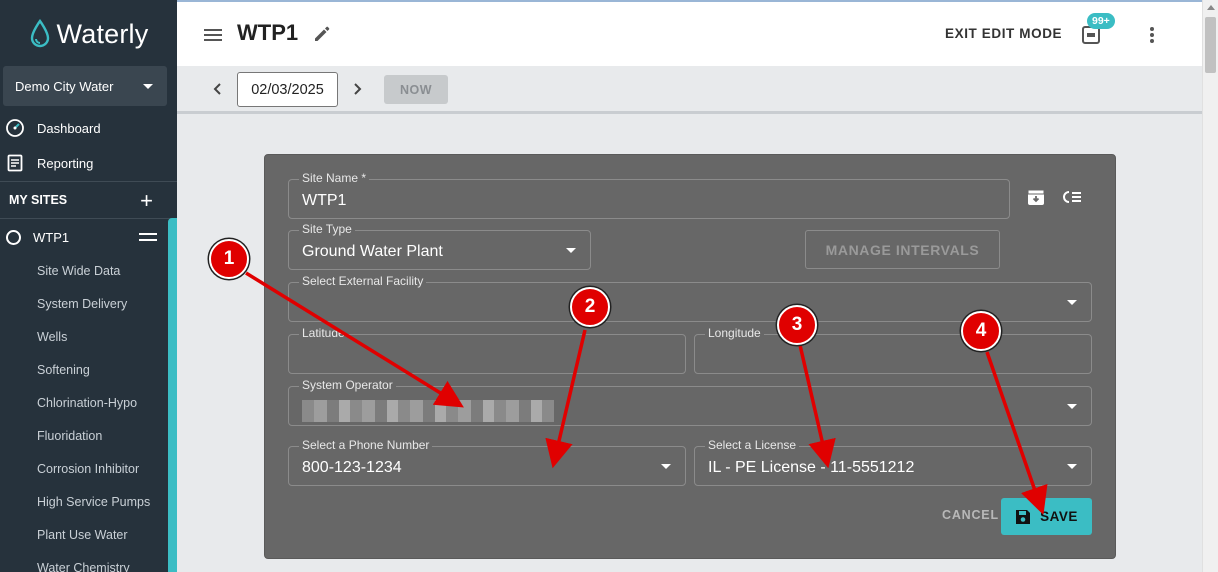 Image resolution: width=1218 pixels, height=572 pixels. What do you see at coordinates (287, 89) in the screenshot?
I see `date-input: 02/03/2025` at bounding box center [287, 89].